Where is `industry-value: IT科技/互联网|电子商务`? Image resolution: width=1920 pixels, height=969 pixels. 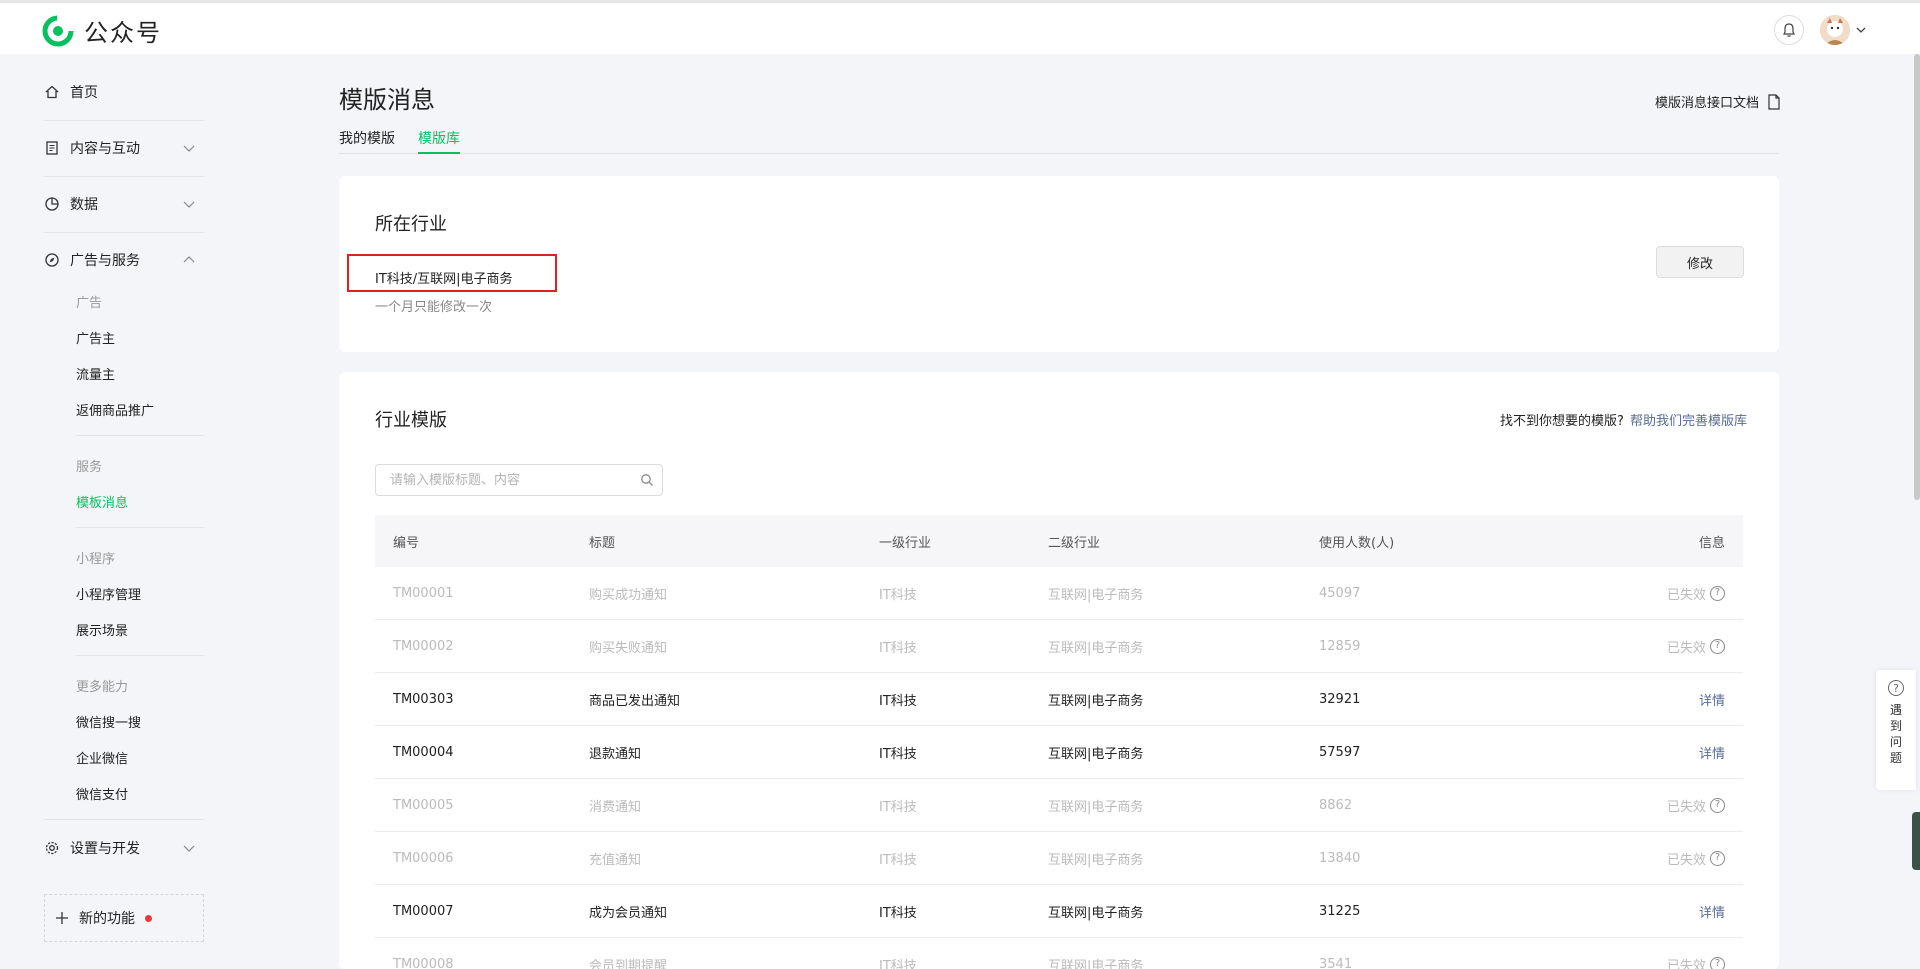 industry-value: IT科技/互联网|电子商务 is located at coordinates (444, 279).